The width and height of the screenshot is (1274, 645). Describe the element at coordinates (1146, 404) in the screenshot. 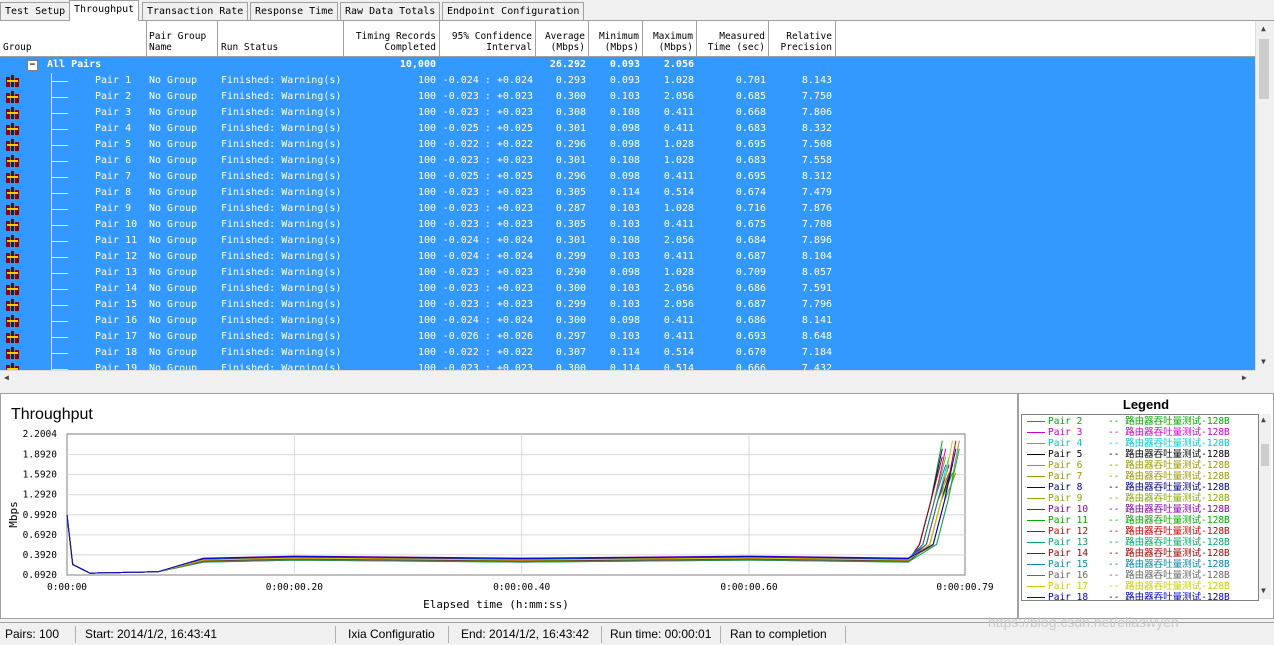

I see `legend-title: Legend` at that location.